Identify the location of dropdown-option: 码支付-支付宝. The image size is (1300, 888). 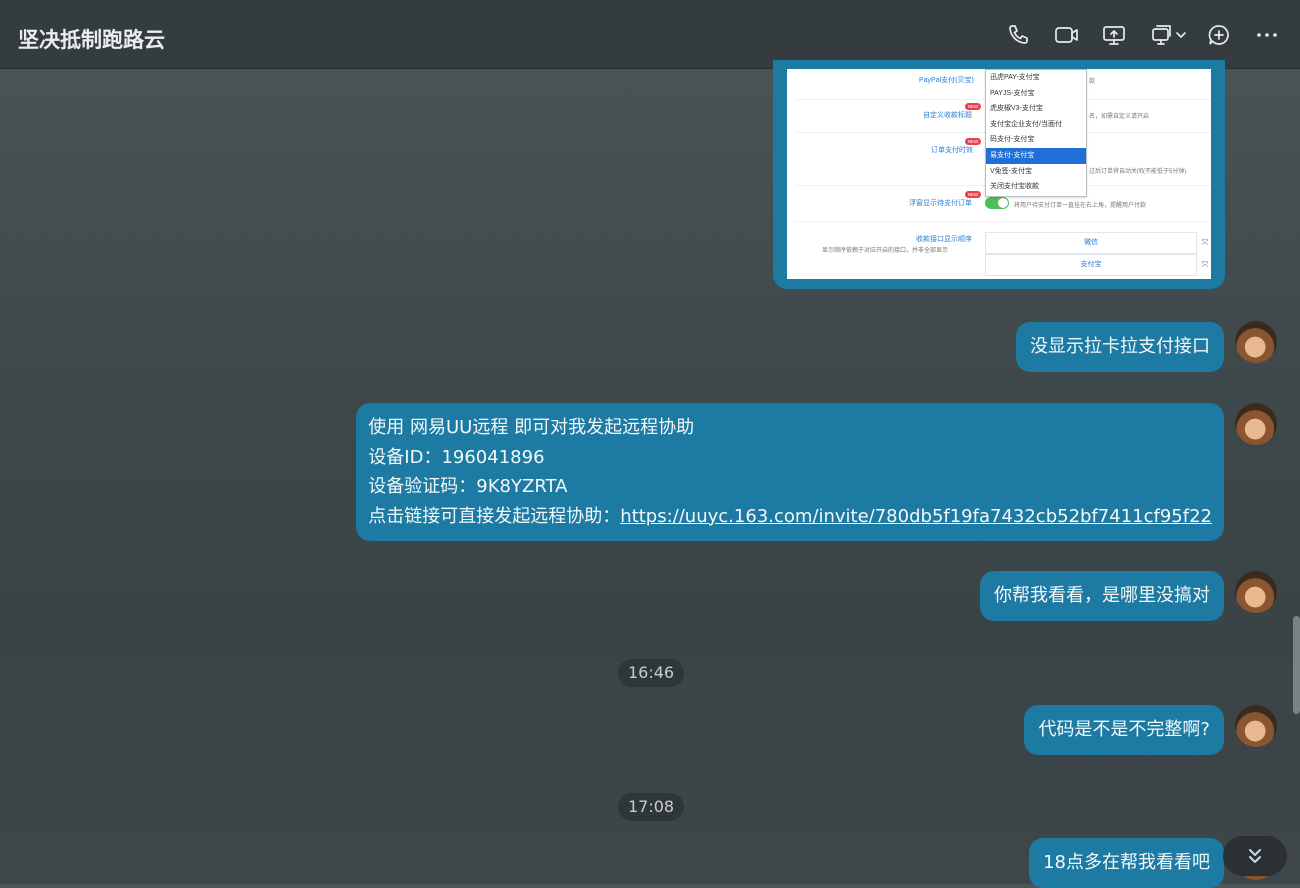
(1036, 140).